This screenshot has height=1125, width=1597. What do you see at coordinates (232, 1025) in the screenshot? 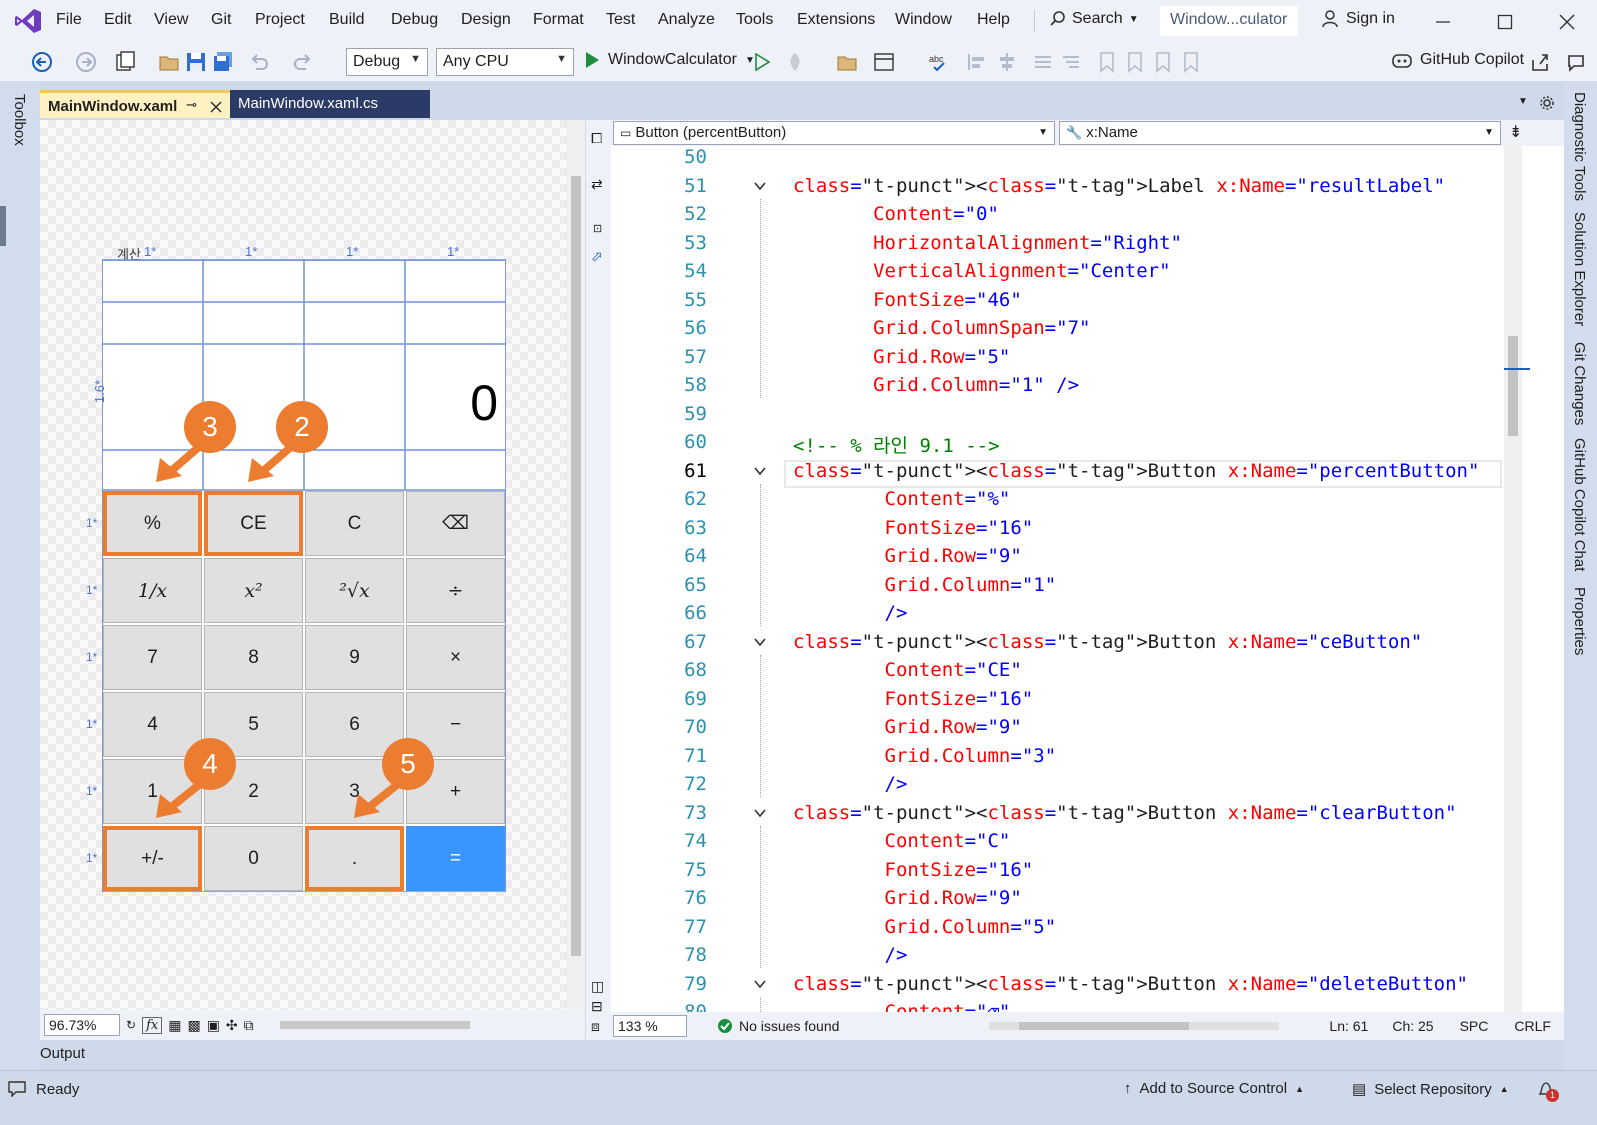
I see `snap-lines-icon: ✣` at bounding box center [232, 1025].